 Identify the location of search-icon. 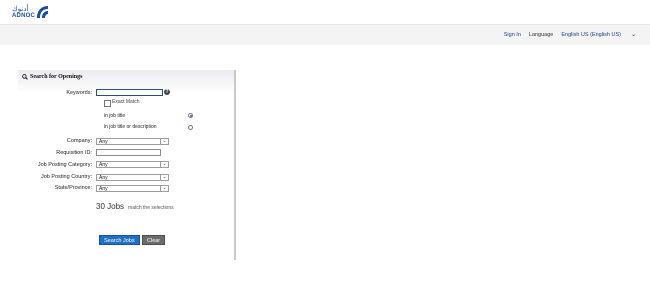
(25, 77).